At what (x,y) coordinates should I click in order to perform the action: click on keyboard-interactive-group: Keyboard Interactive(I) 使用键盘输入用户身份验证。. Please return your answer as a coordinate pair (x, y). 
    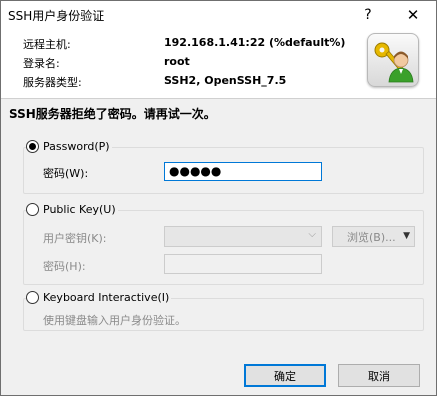
    Looking at the image, I should click on (223, 311).